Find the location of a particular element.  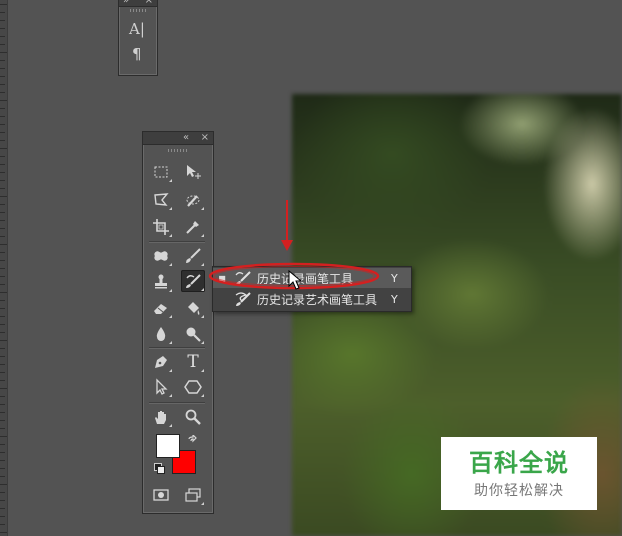

rectangular-marquee-tool is located at coordinates (161, 172).